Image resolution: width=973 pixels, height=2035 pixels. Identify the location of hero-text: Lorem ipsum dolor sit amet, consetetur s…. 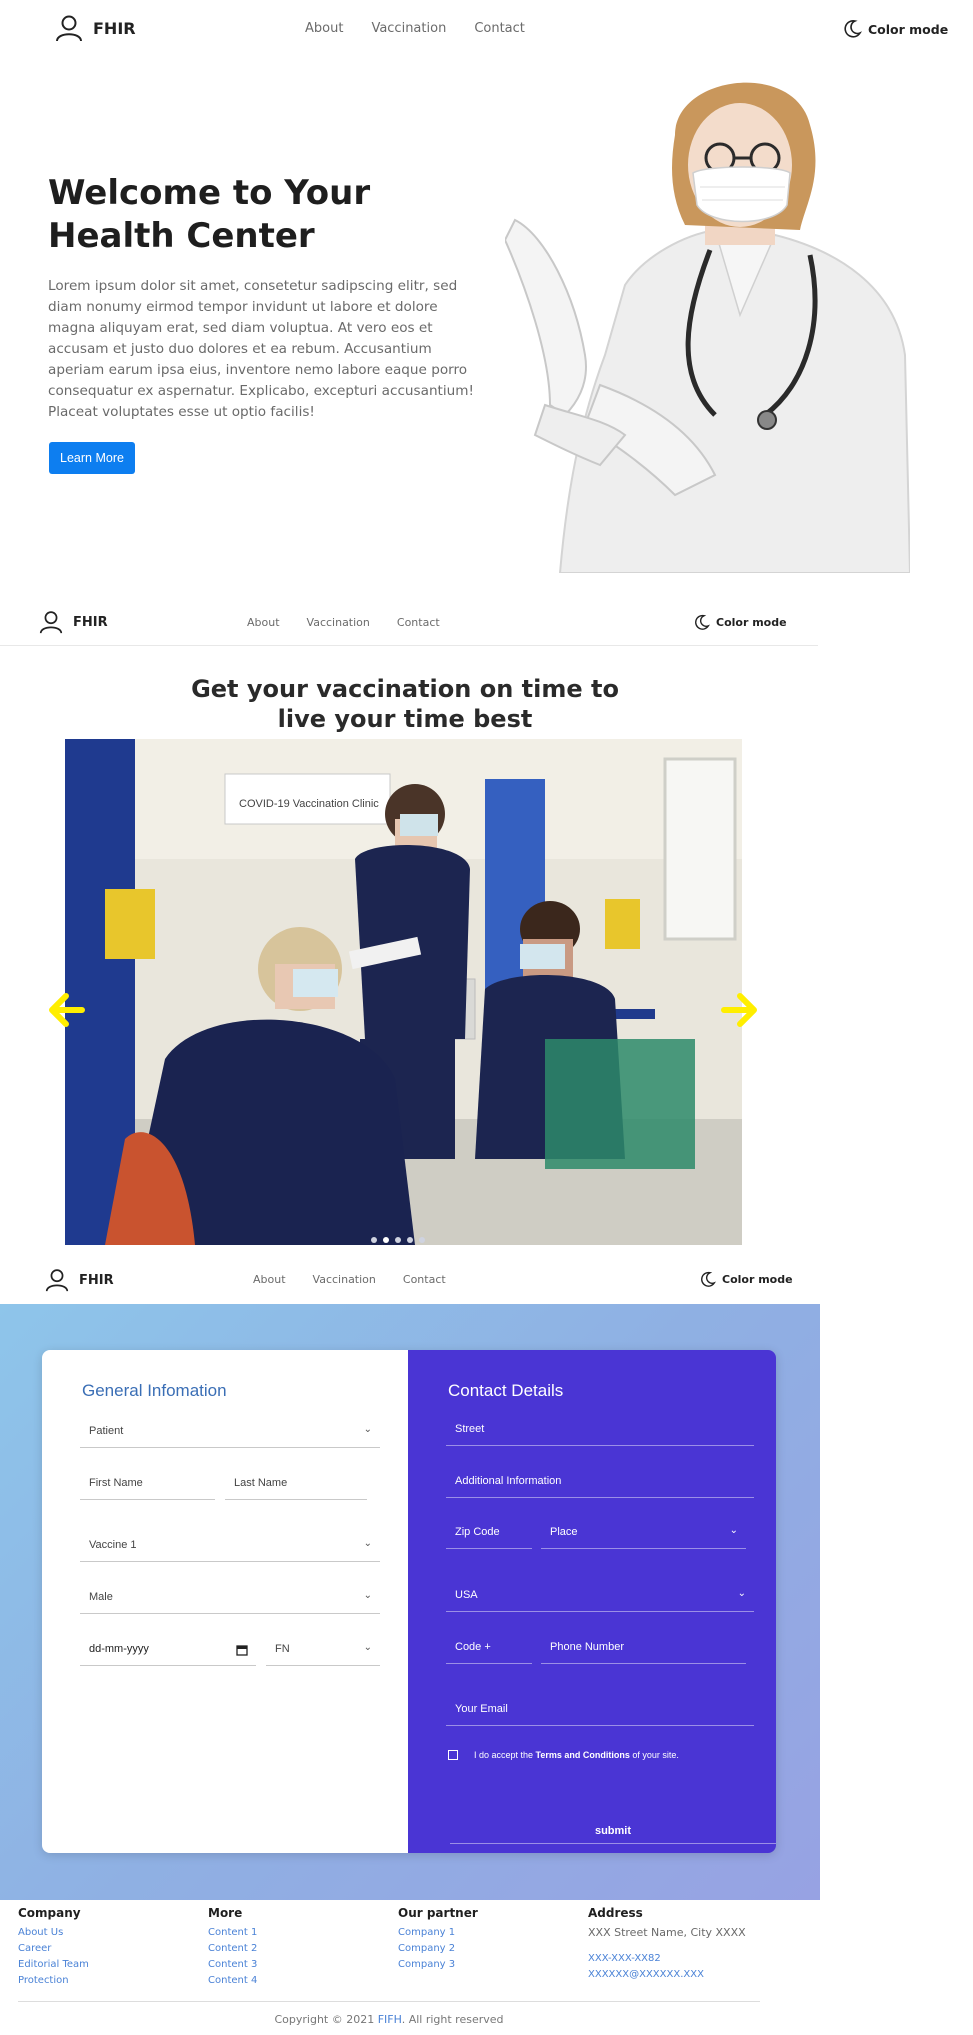
(261, 349).